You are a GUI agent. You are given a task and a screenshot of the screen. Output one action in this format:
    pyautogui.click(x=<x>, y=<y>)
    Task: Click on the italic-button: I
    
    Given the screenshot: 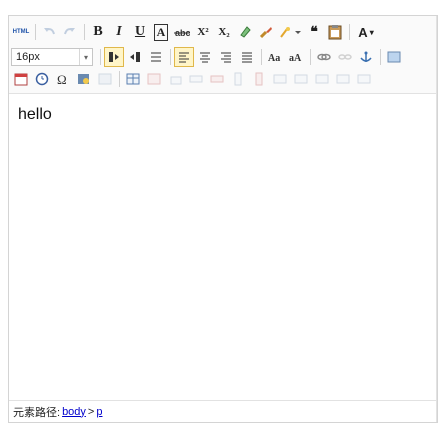 What is the action you would take?
    pyautogui.click(x=119, y=32)
    